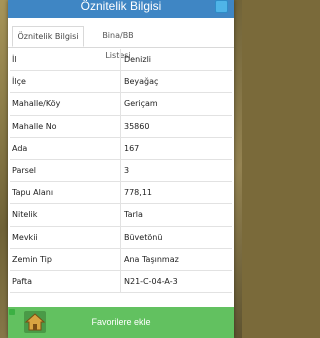 Image resolution: width=320 pixels, height=338 pixels. What do you see at coordinates (48, 36) in the screenshot?
I see `tab-attributes: Öznitelik Bilgisi` at bounding box center [48, 36].